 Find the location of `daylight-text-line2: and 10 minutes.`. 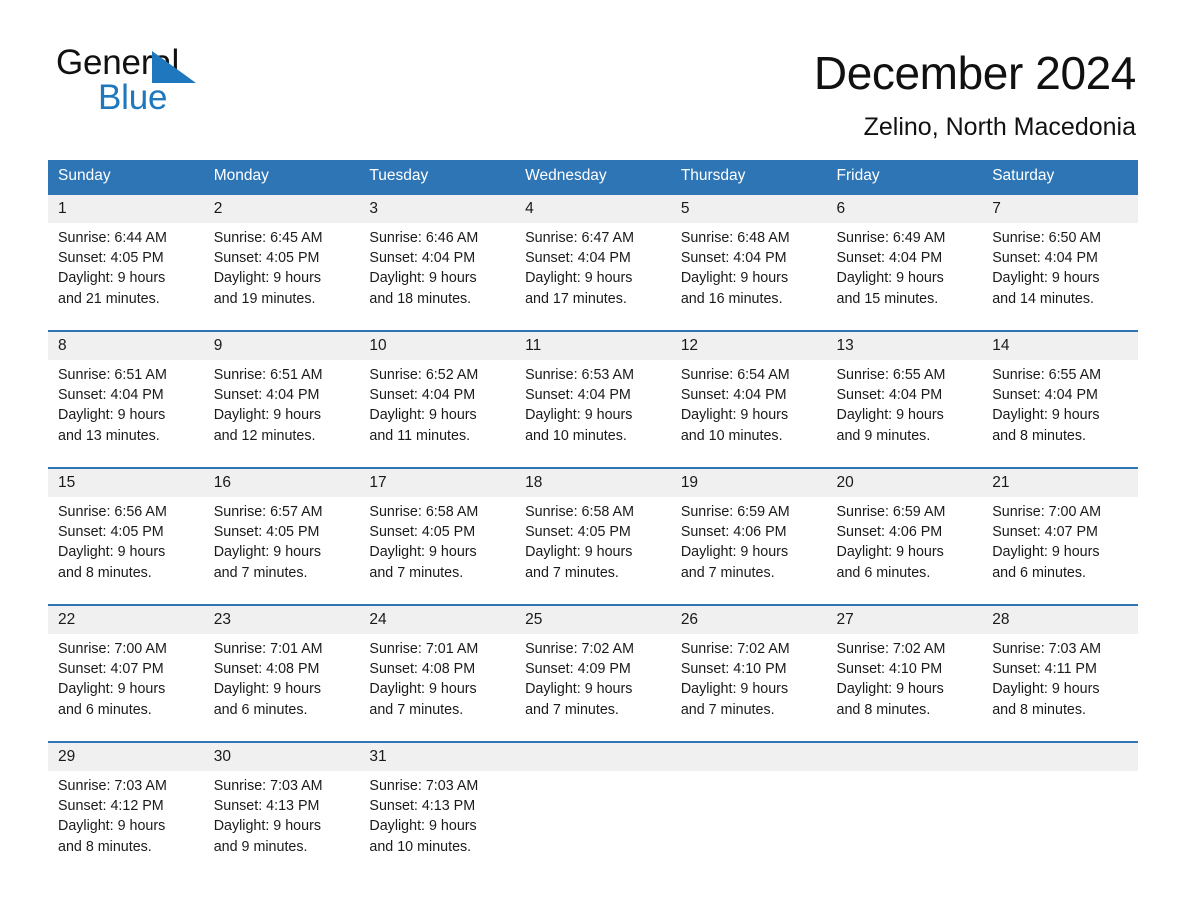

daylight-text-line2: and 10 minutes. is located at coordinates (576, 435).